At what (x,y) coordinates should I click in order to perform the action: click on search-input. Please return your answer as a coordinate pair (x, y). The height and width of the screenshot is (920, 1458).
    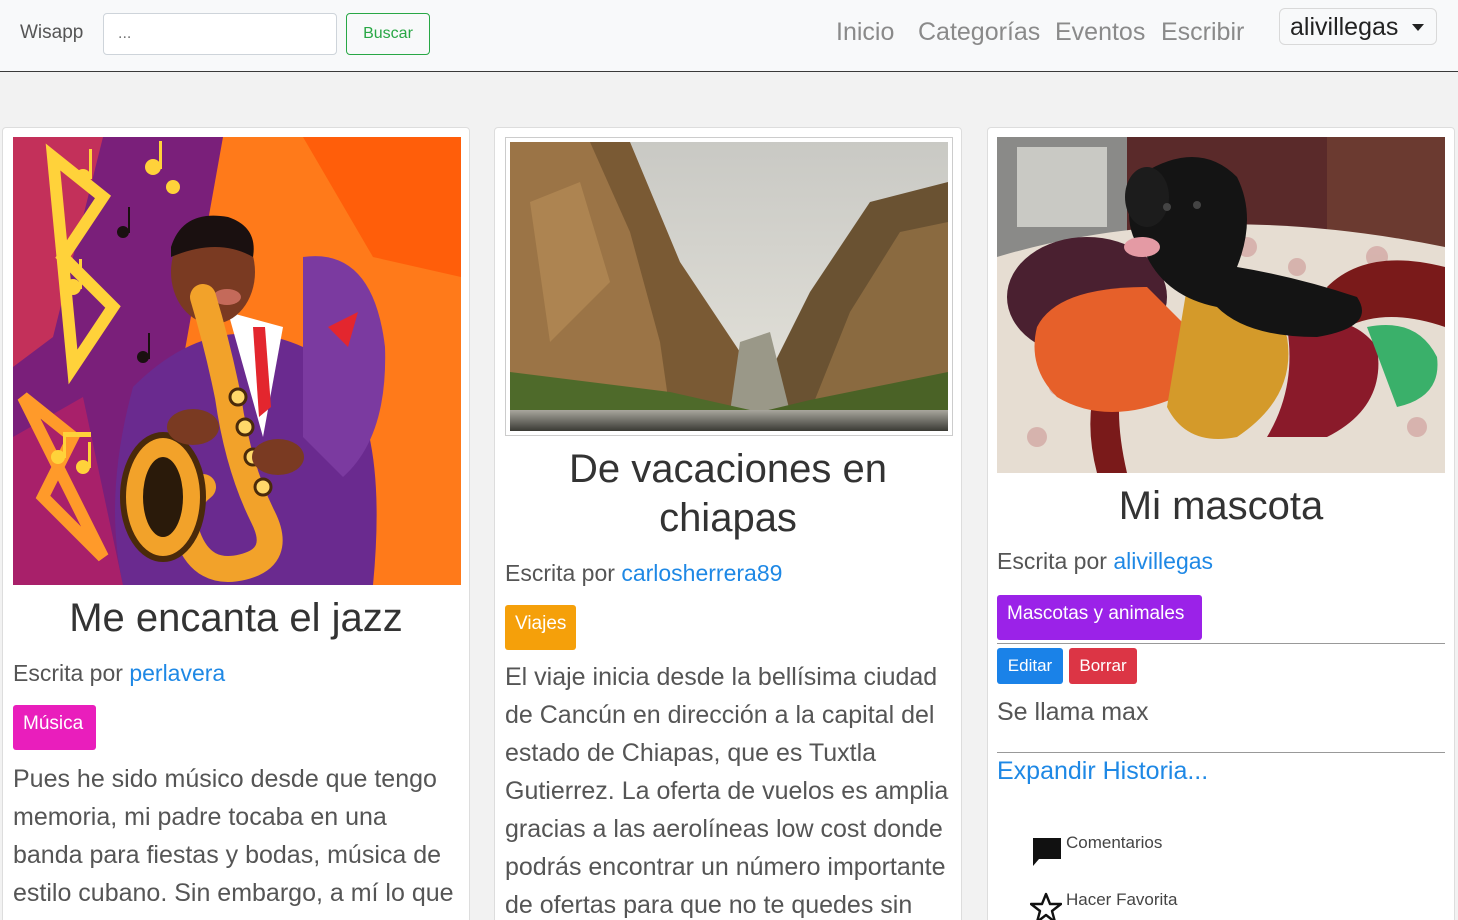
    Looking at the image, I should click on (220, 34).